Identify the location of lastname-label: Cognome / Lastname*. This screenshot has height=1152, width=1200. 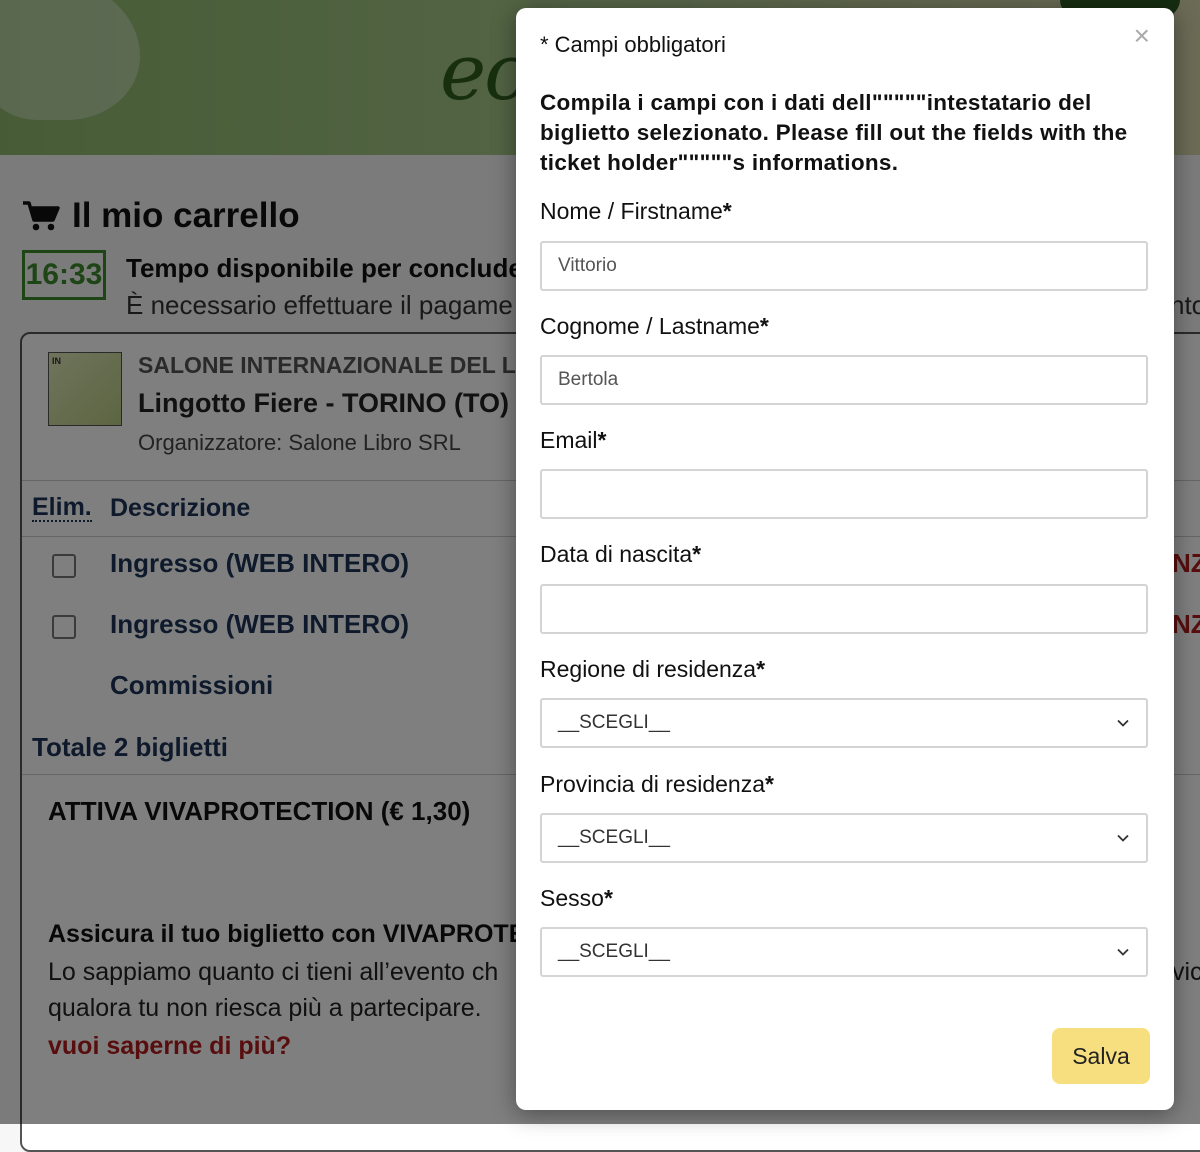
(654, 326).